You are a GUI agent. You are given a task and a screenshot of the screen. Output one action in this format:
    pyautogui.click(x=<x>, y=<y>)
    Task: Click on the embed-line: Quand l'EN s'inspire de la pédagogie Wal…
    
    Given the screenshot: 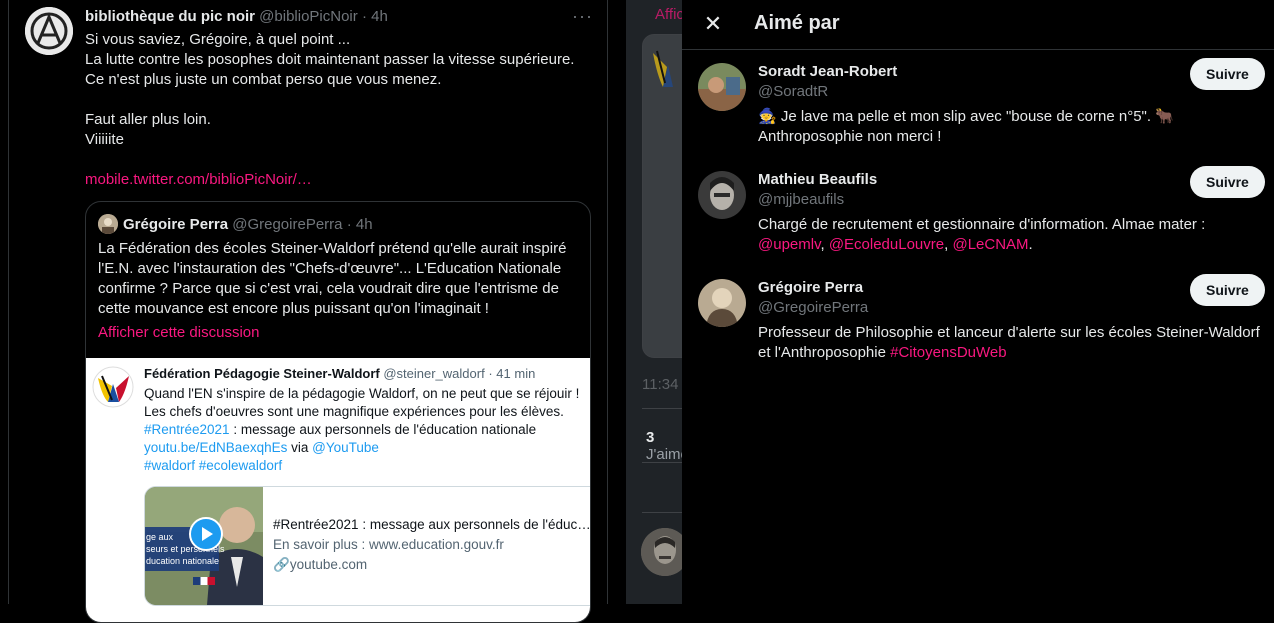 What is the action you would take?
    pyautogui.click(x=362, y=393)
    